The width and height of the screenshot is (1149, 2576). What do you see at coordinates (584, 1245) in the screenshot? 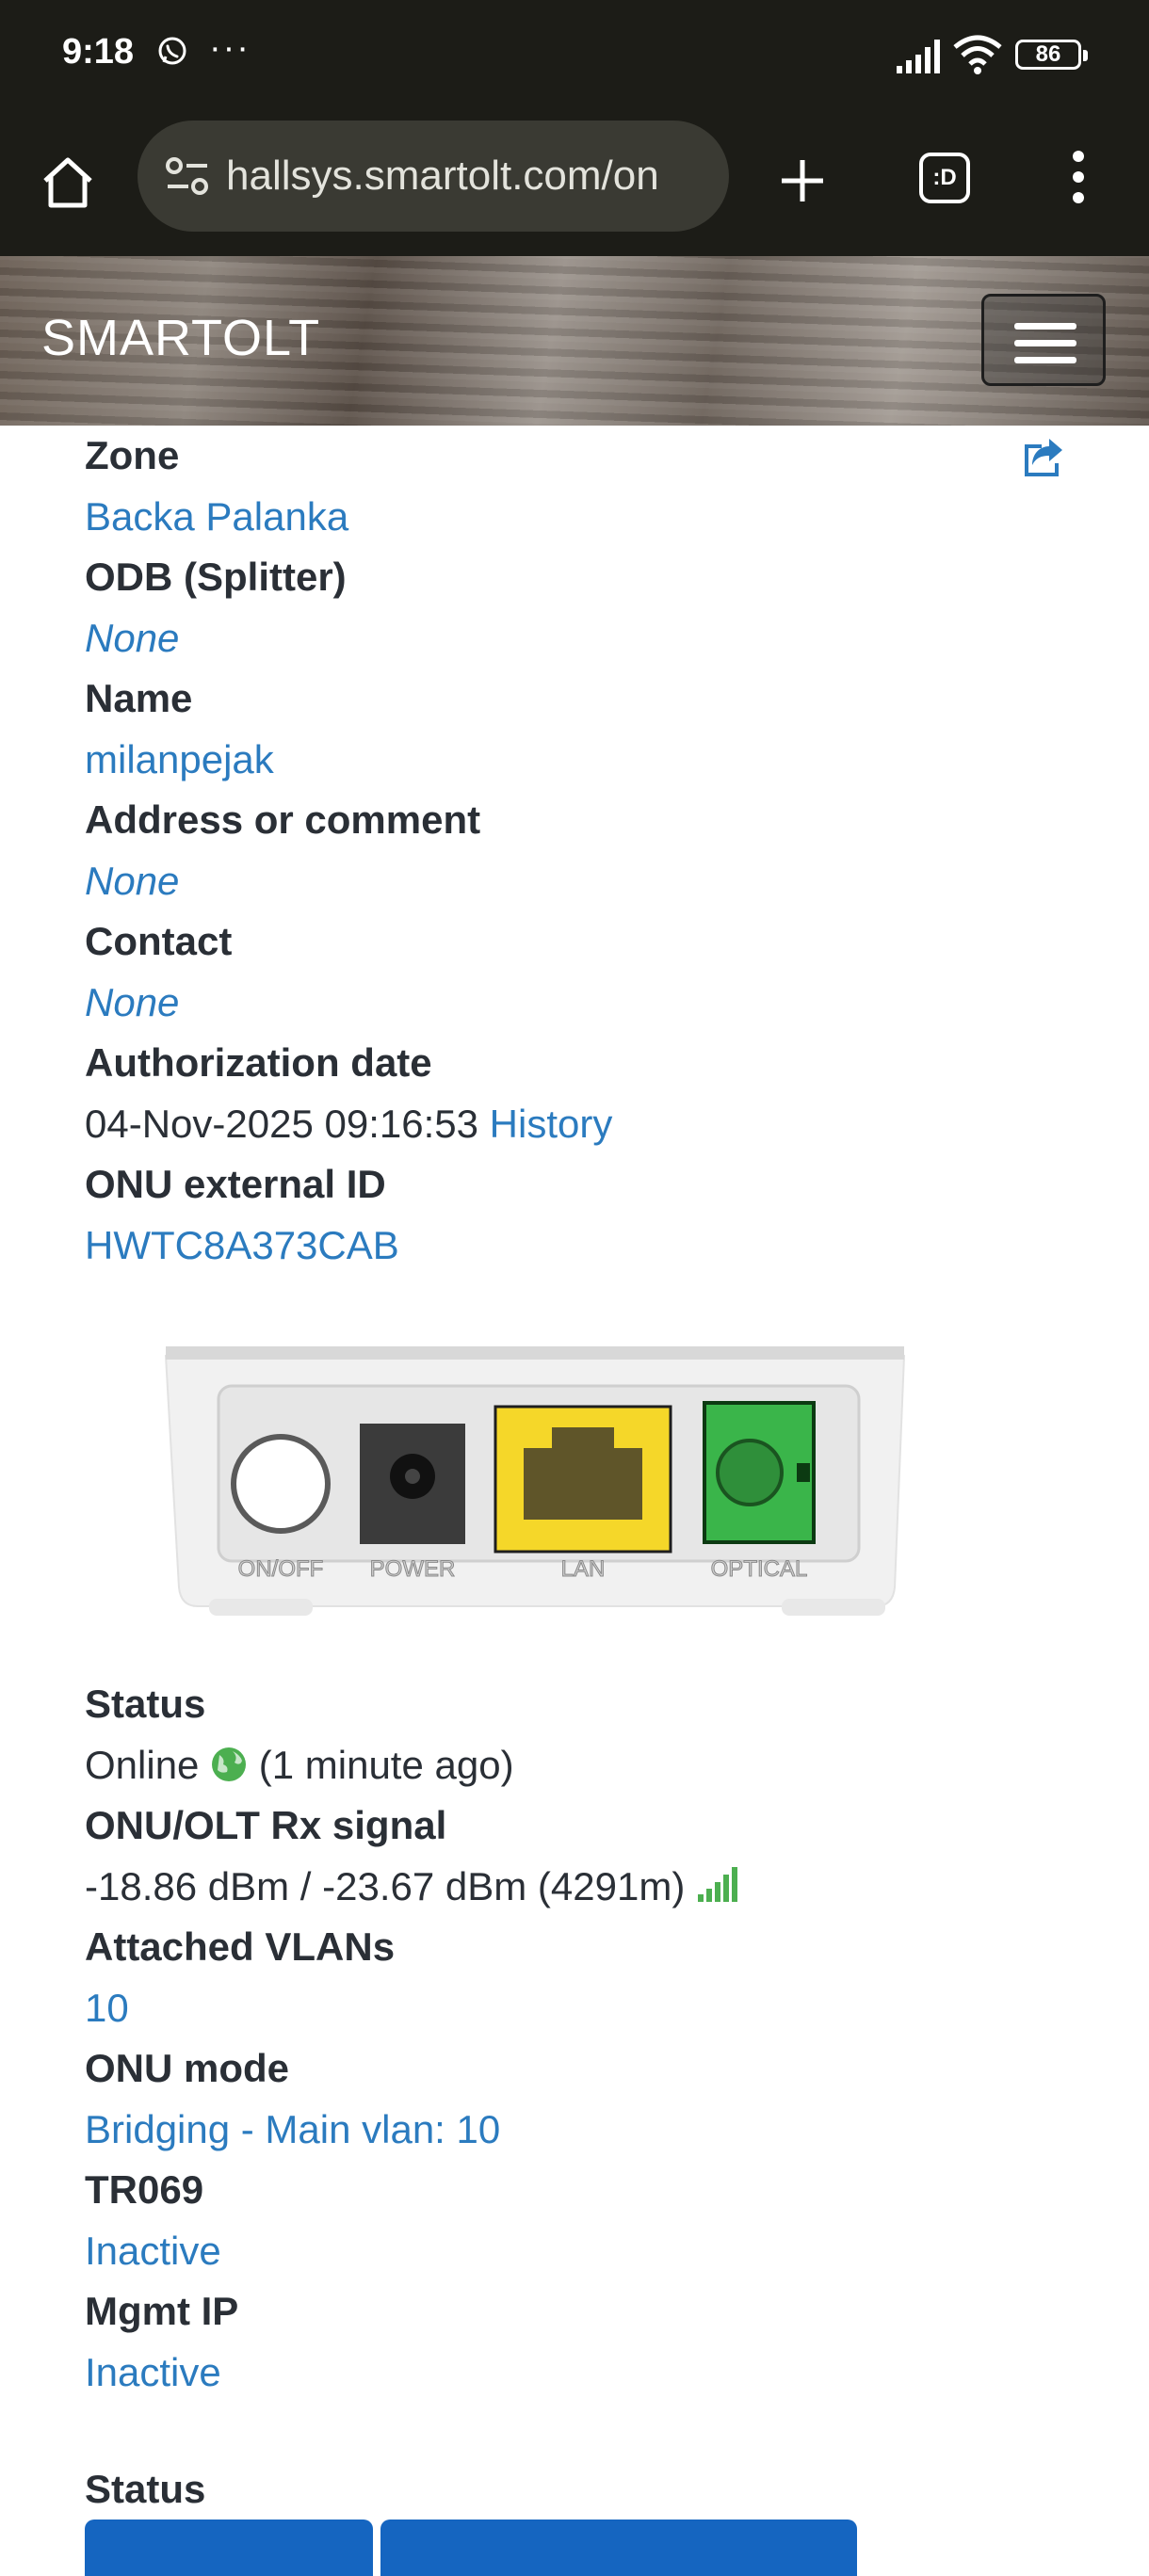
I see `external-id-link: HWTC8A373CAB` at bounding box center [584, 1245].